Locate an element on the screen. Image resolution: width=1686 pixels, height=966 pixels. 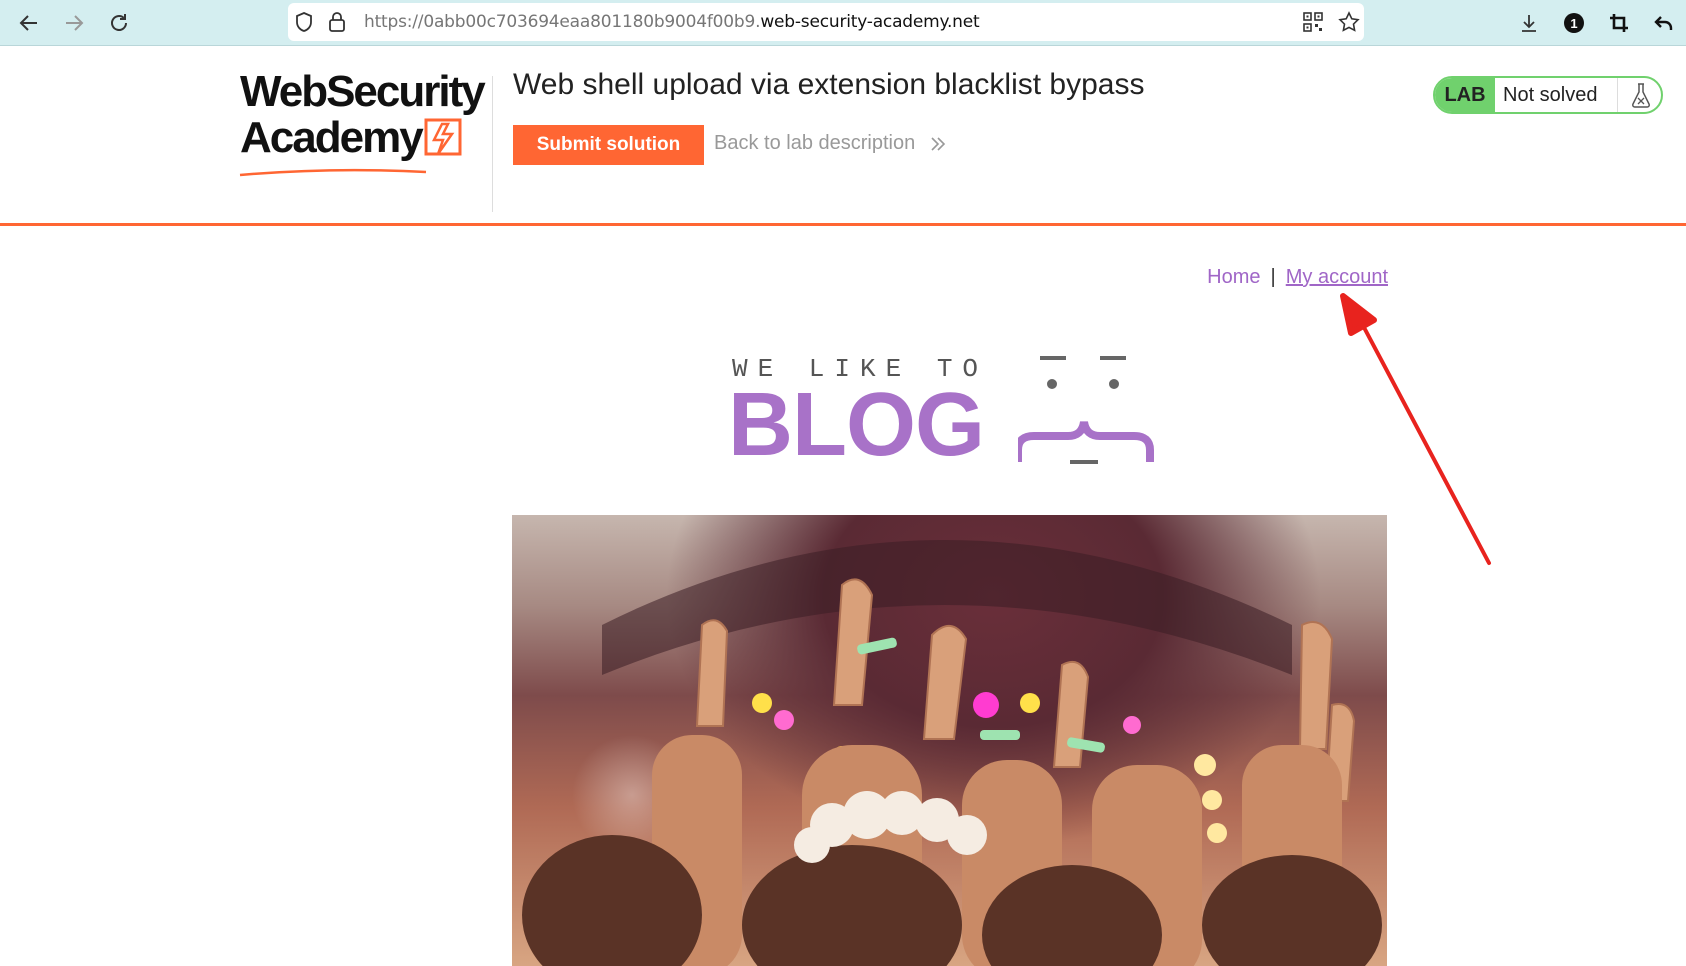
forward-arrow-icon is located at coordinates (74, 23).